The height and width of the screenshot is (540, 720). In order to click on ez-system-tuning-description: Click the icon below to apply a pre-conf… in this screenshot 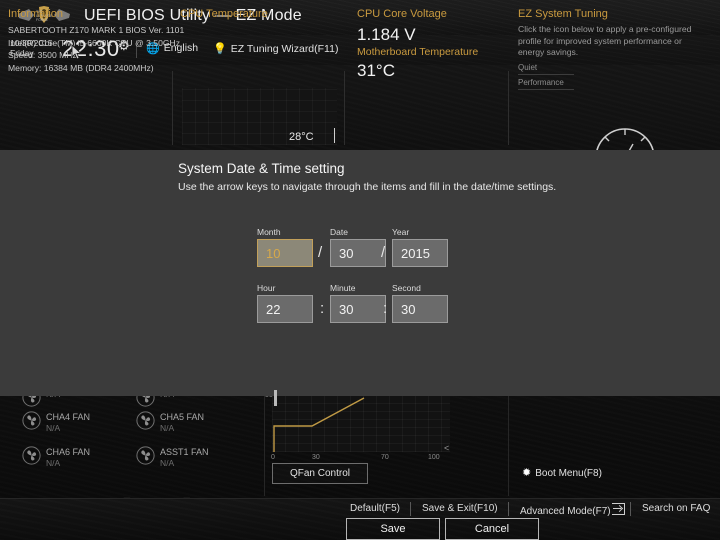, I will do `click(605, 40)`.